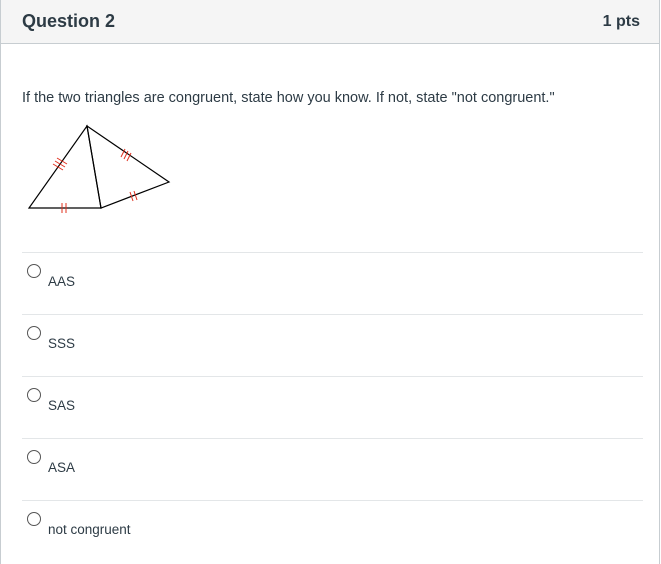 This screenshot has height=564, width=661. Describe the element at coordinates (62, 405) in the screenshot. I see `answer-label: SAS` at that location.